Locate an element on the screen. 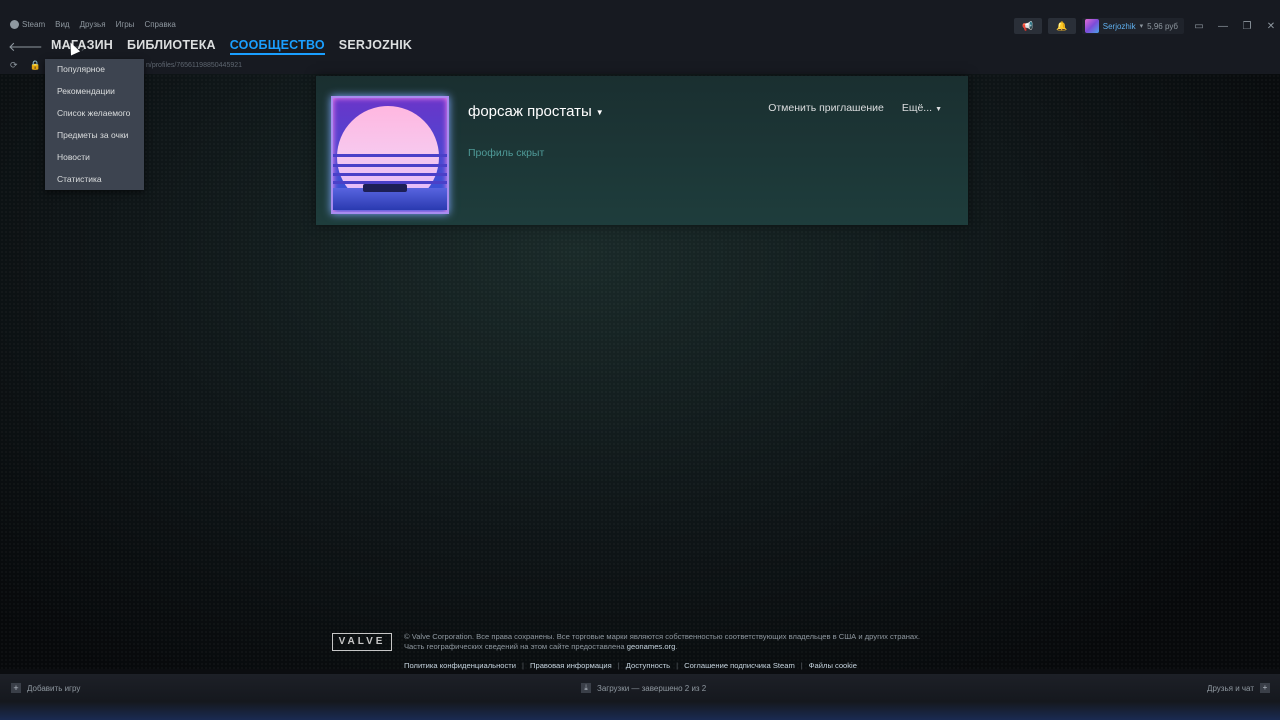 Image resolution: width=1280 pixels, height=720 pixels. menu-view: Вид is located at coordinates (62, 24).